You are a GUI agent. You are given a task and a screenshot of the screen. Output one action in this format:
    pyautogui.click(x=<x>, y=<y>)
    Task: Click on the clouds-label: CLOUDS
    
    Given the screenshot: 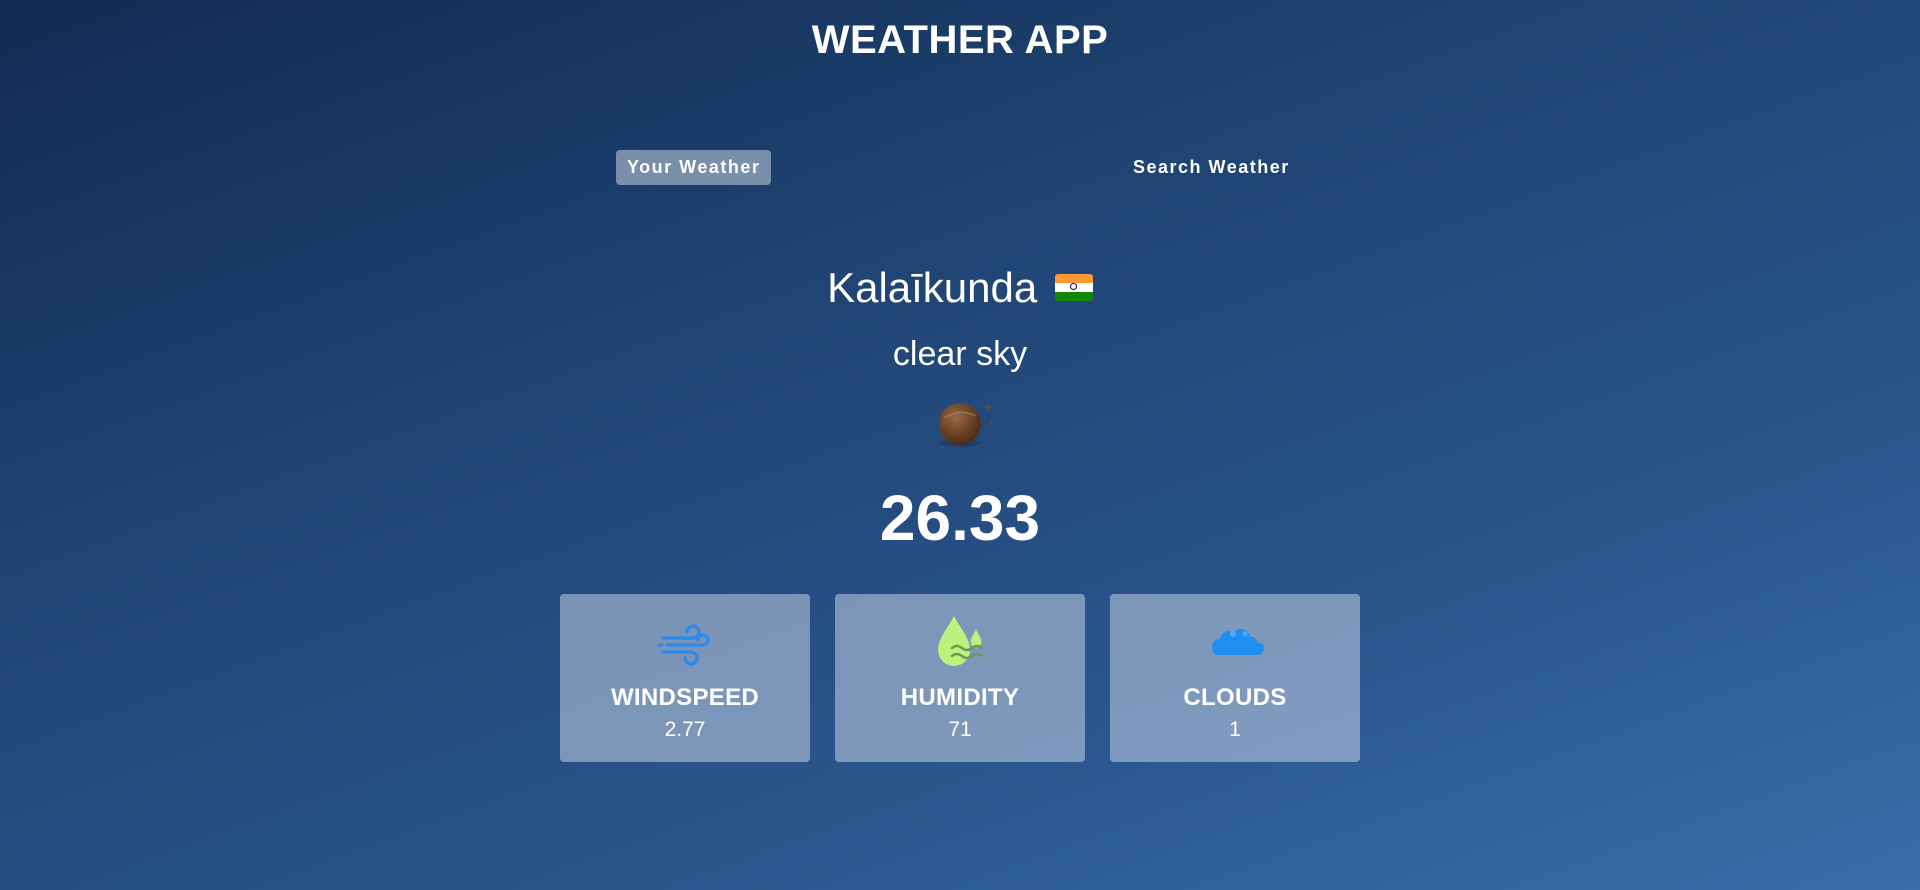 What is the action you would take?
    pyautogui.click(x=1235, y=697)
    